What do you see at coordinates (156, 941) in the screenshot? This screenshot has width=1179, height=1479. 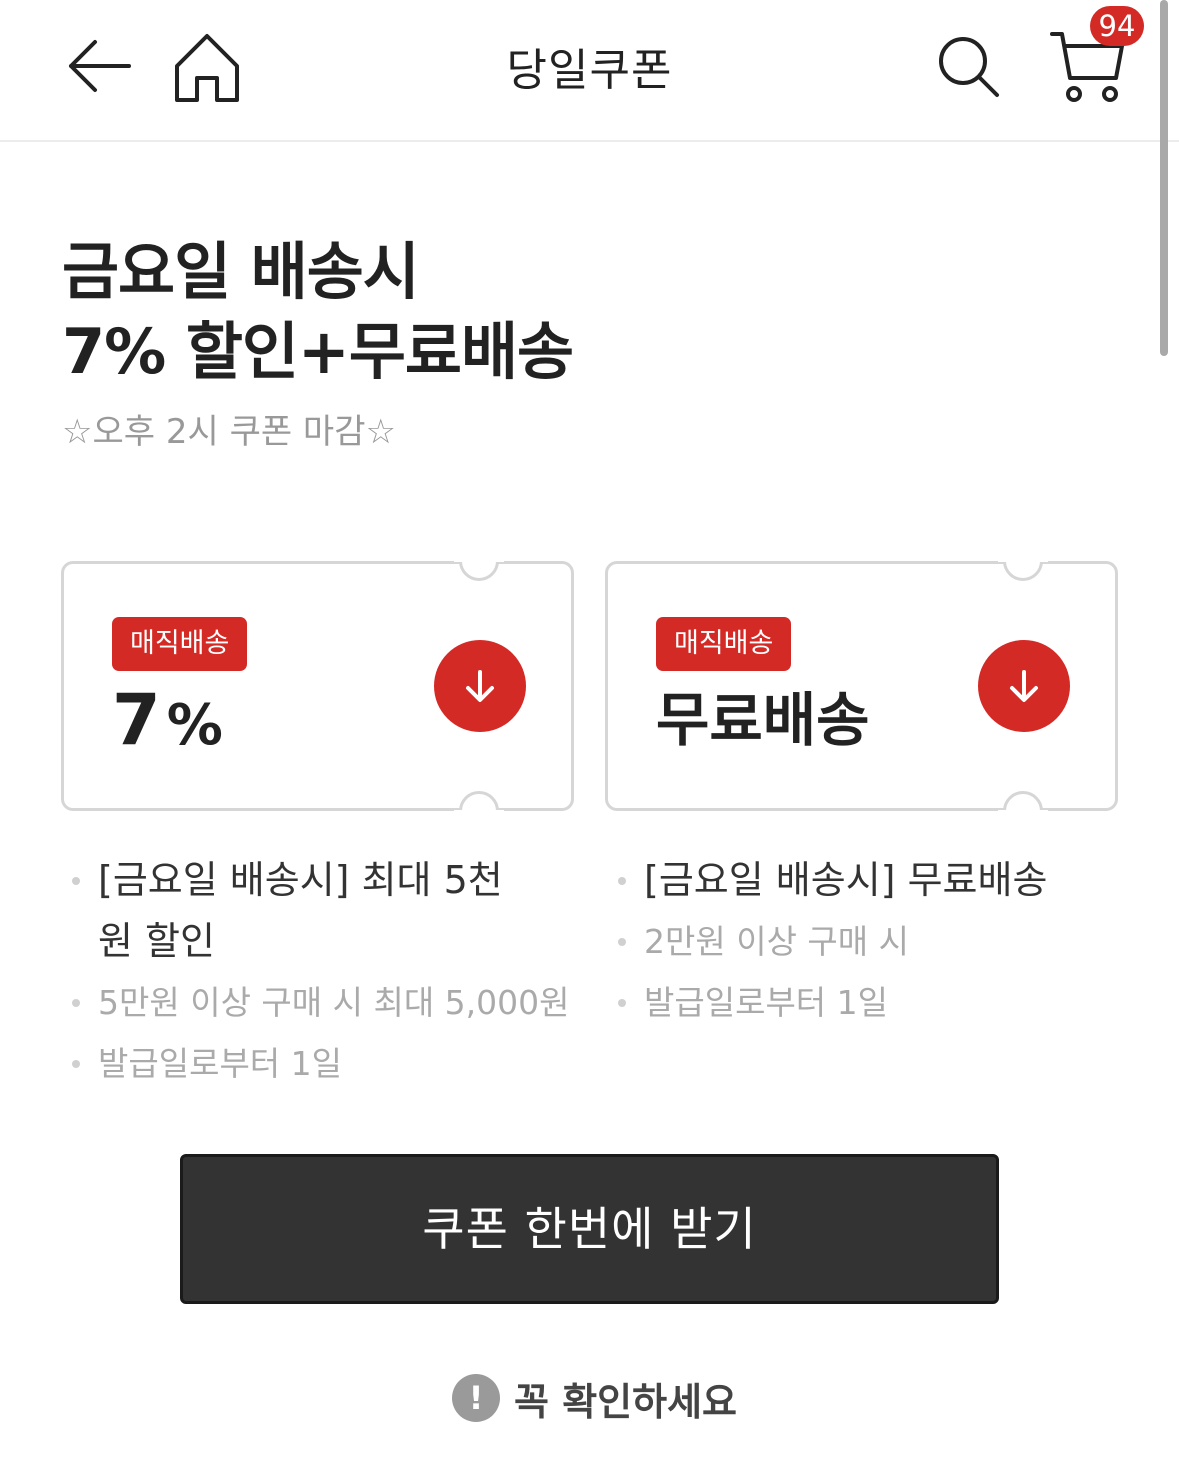 I see `coupon-detail-main-line2: 원 할인` at bounding box center [156, 941].